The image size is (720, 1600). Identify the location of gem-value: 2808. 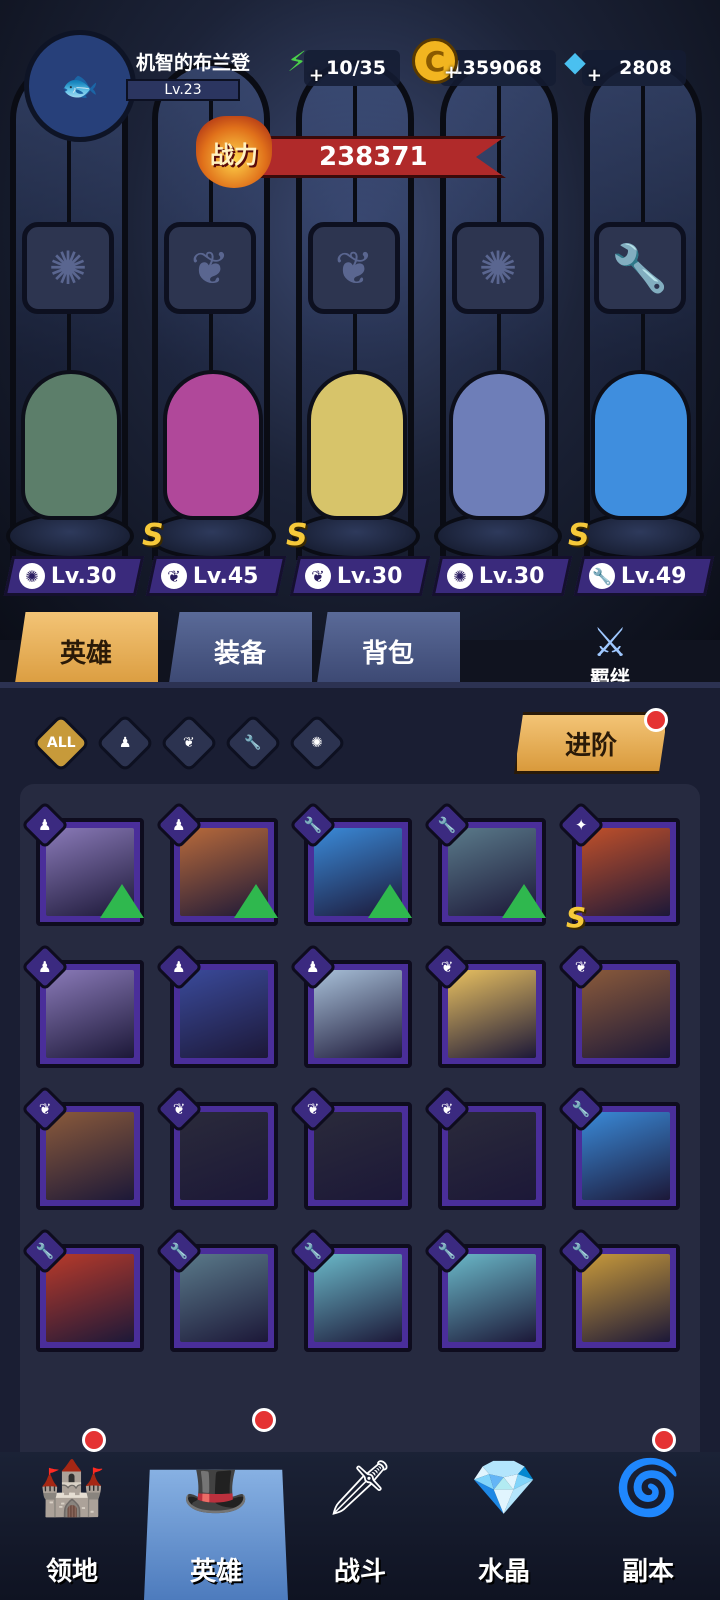
(645, 68).